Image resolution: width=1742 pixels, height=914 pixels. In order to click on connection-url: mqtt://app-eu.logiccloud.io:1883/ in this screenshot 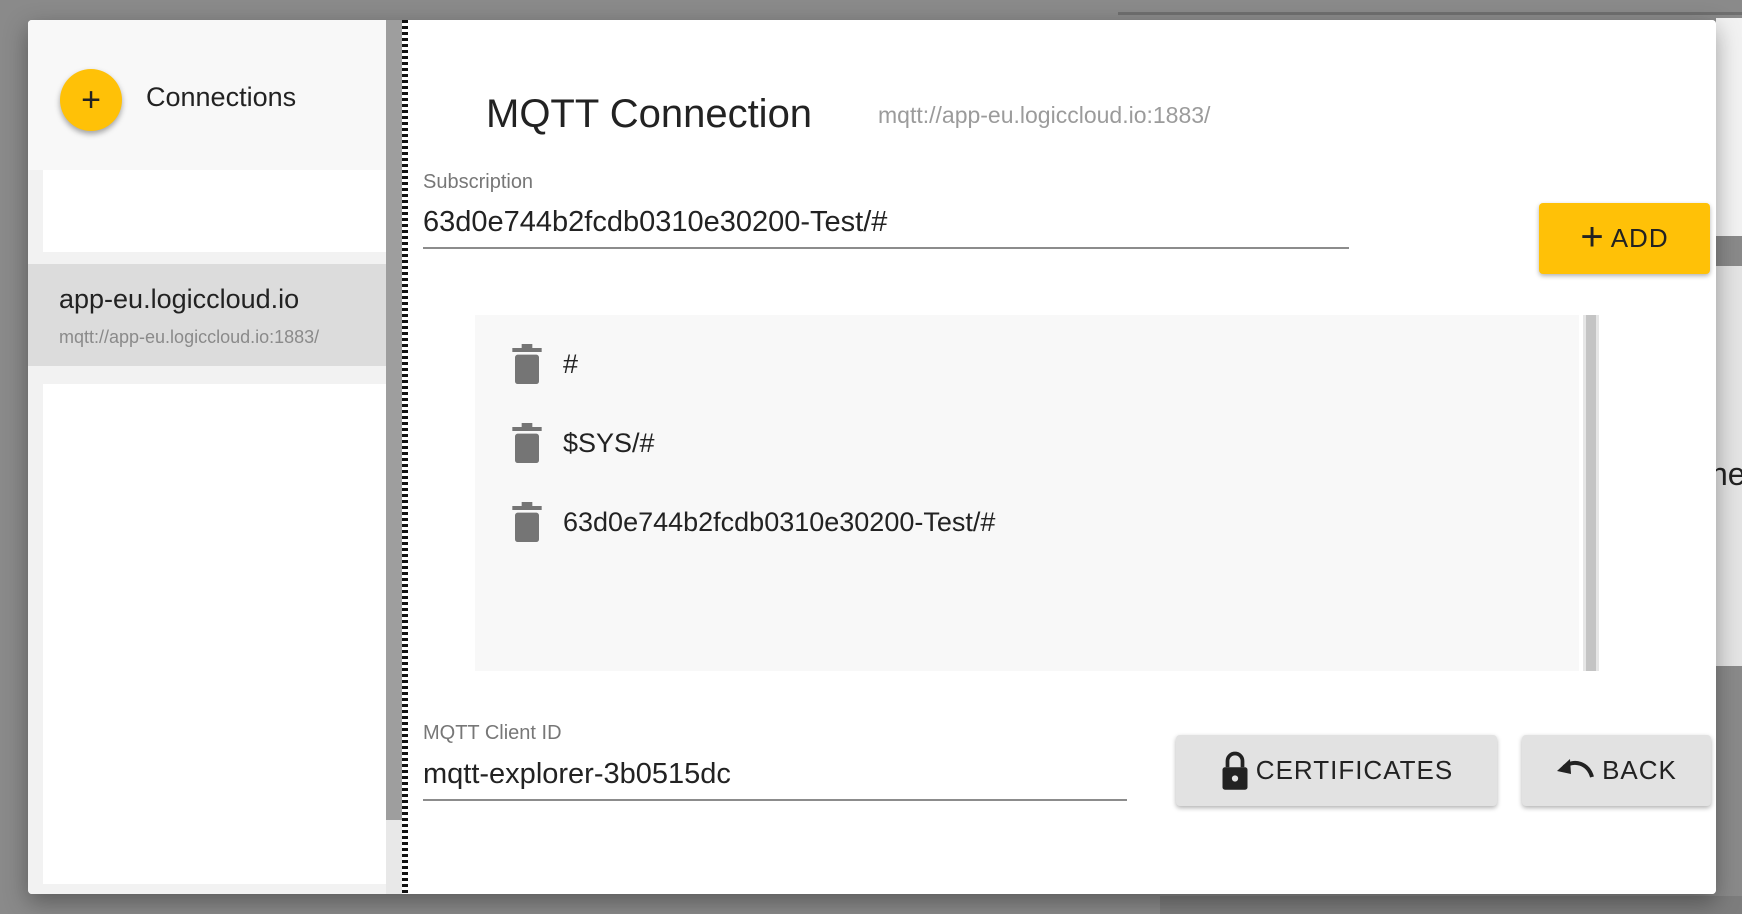, I will do `click(189, 337)`.